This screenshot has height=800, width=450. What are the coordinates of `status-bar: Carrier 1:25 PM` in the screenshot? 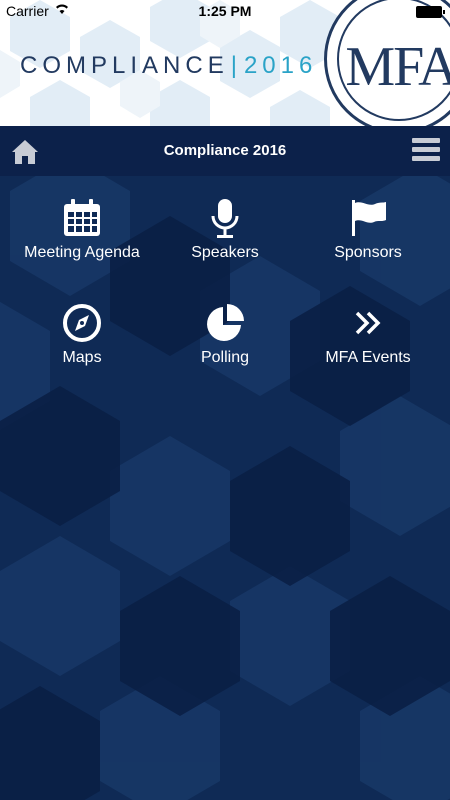 It's located at (225, 11).